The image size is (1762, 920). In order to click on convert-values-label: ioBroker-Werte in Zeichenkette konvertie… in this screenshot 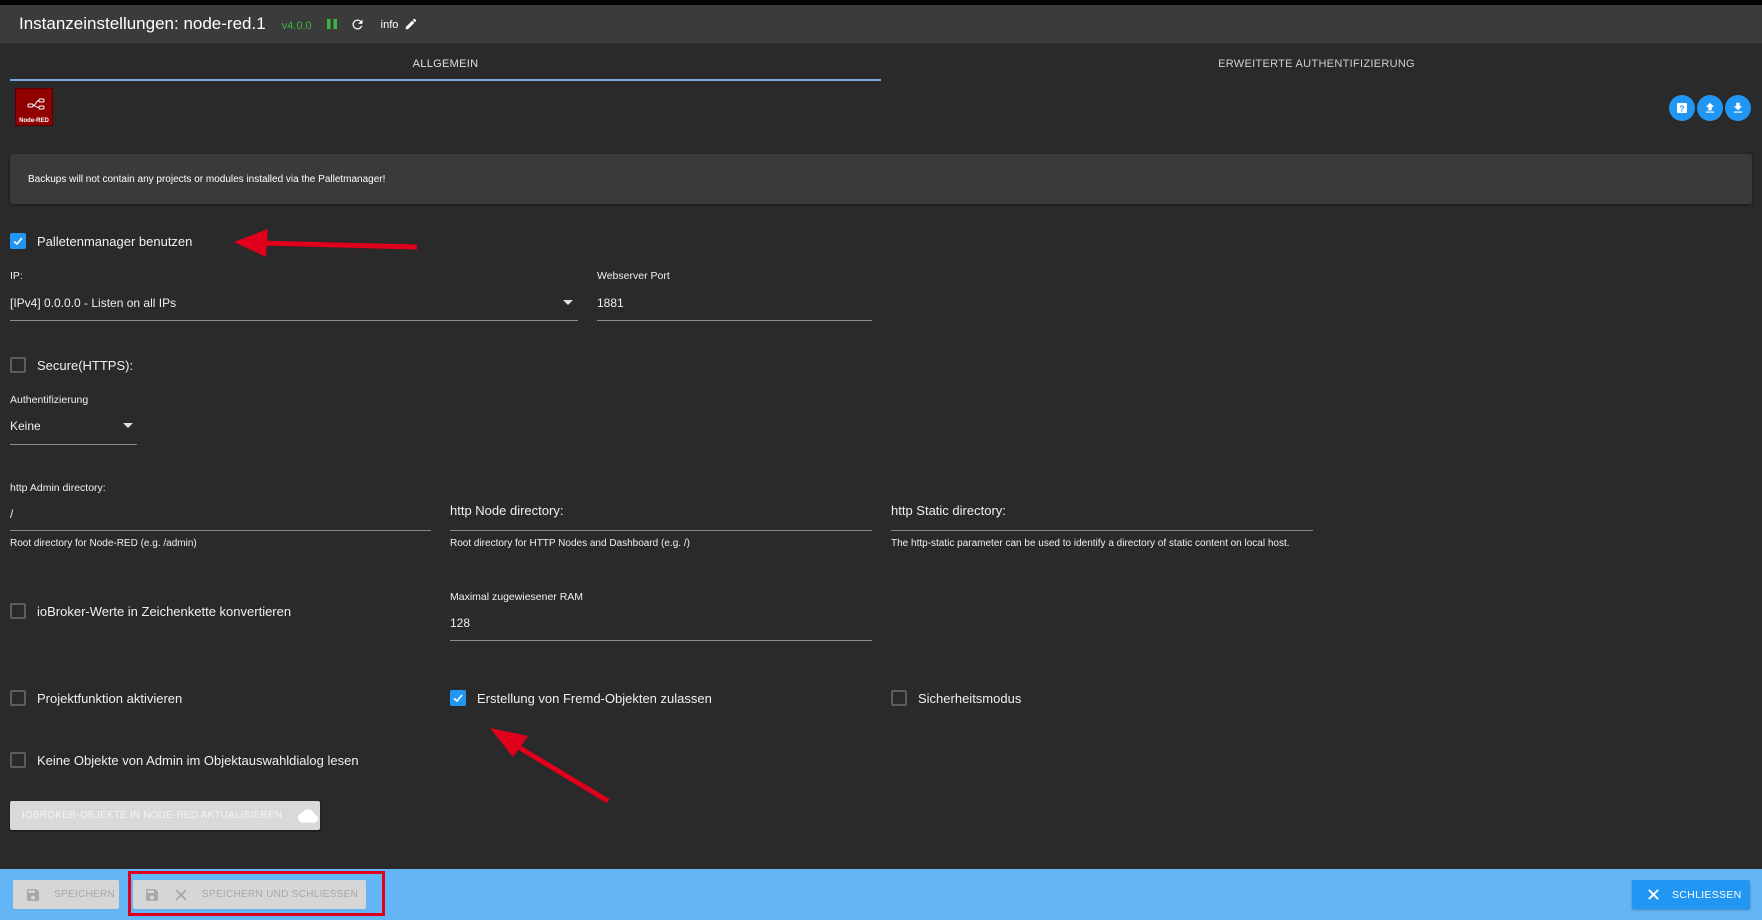, I will do `click(164, 611)`.